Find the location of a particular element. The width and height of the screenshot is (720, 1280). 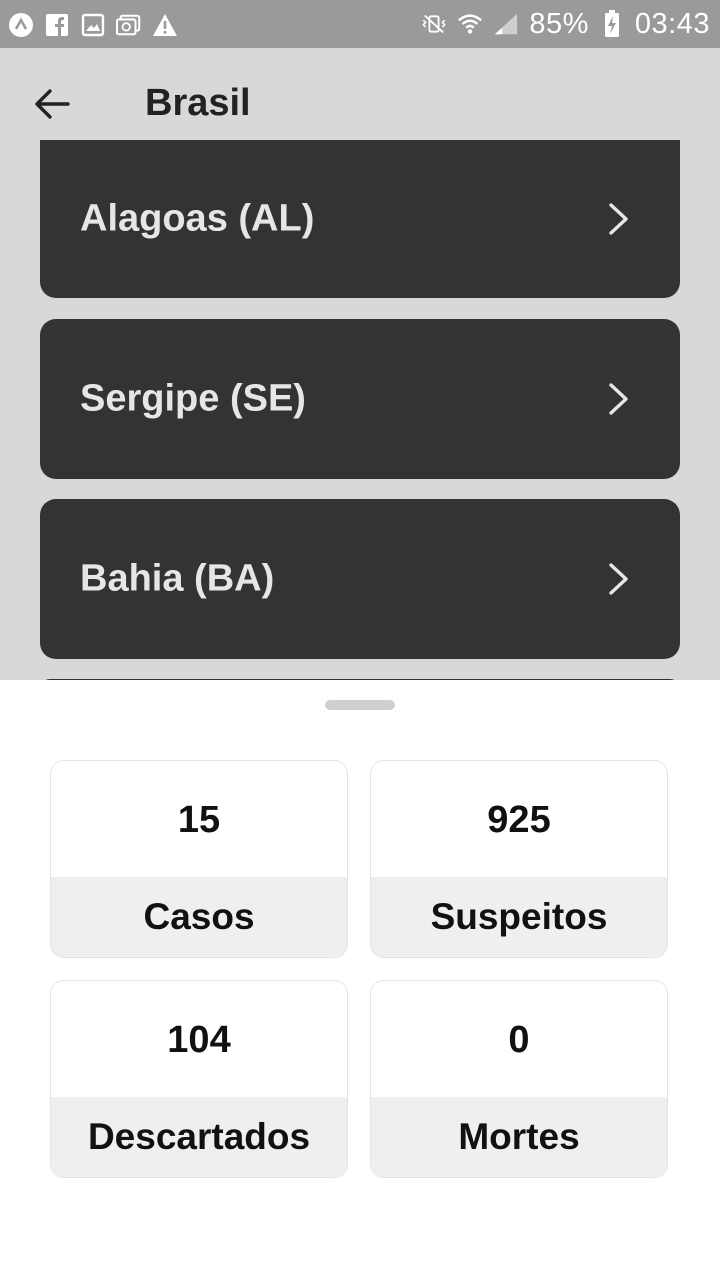

stat-label: Suspeitos is located at coordinates (519, 917).